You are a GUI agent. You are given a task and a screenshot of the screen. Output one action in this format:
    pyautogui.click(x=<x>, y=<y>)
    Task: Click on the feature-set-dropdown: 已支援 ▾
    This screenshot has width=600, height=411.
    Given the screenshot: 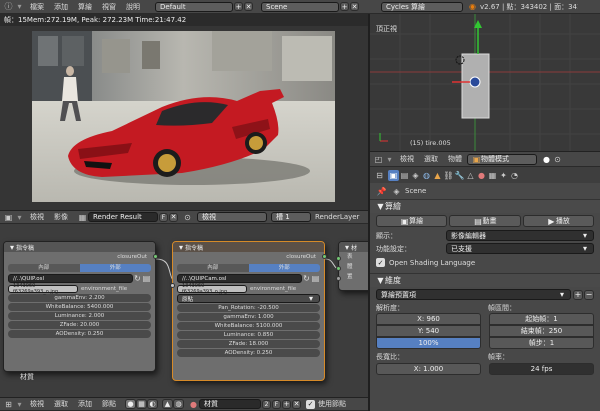 What is the action you would take?
    pyautogui.click(x=520, y=248)
    